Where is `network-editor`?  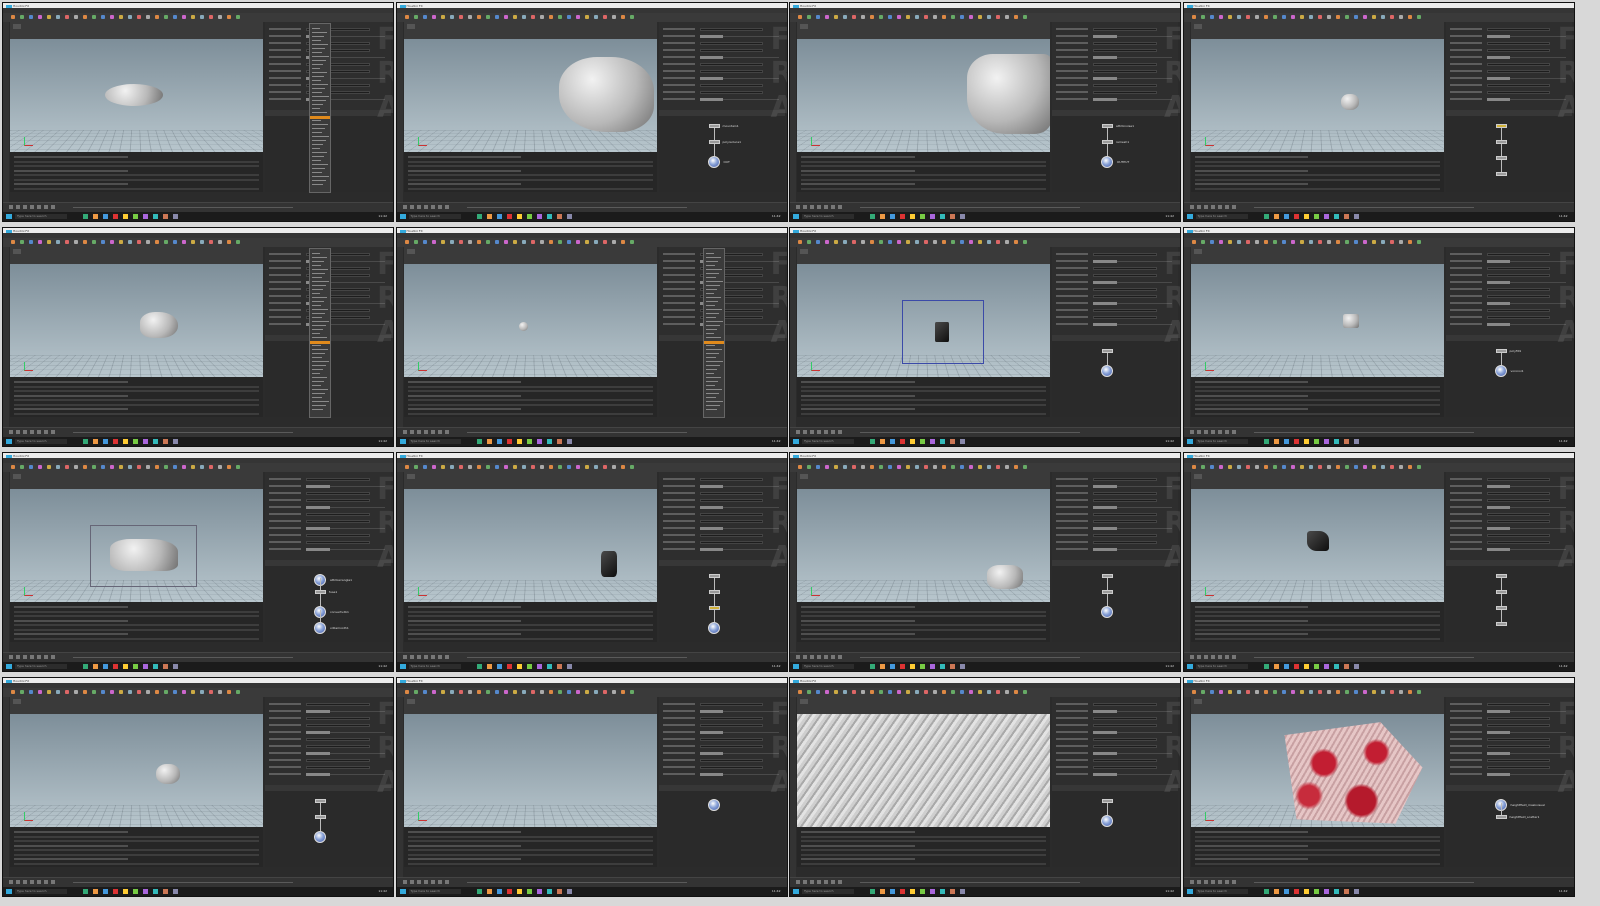 network-editor is located at coordinates (1115, 376).